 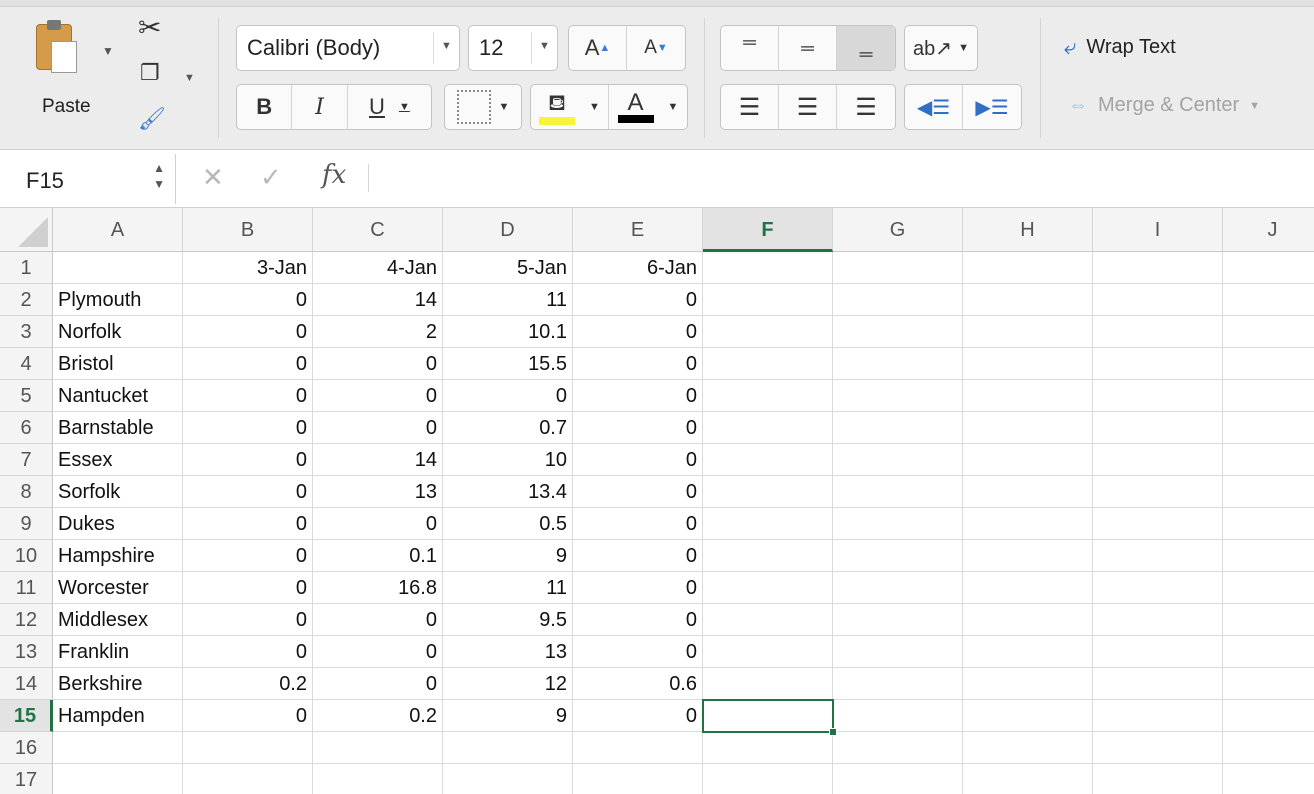 I want to click on cell-g17, so click(x=898, y=779).